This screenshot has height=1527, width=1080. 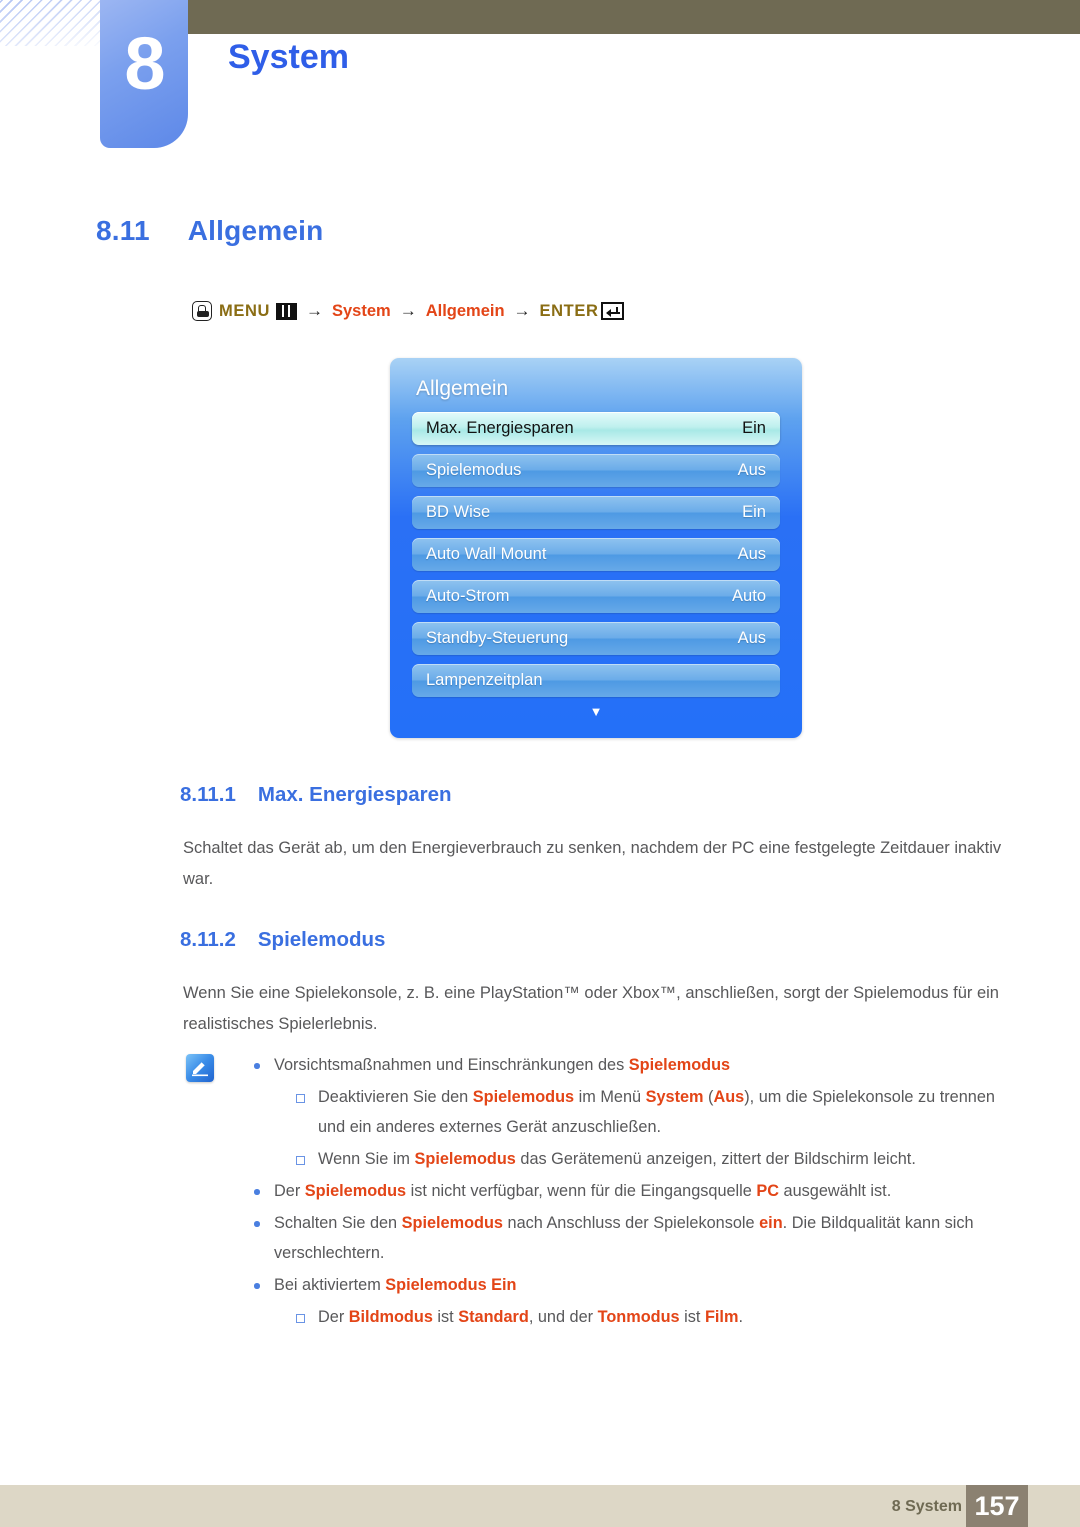 What do you see at coordinates (202, 311) in the screenshot?
I see `hand-press-icon` at bounding box center [202, 311].